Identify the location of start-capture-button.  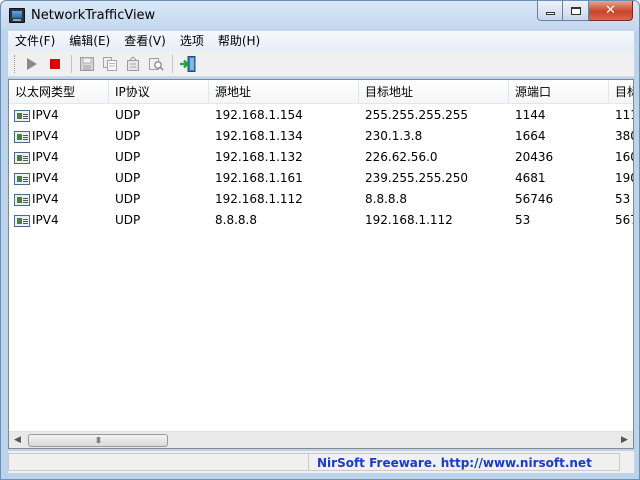
(32, 64).